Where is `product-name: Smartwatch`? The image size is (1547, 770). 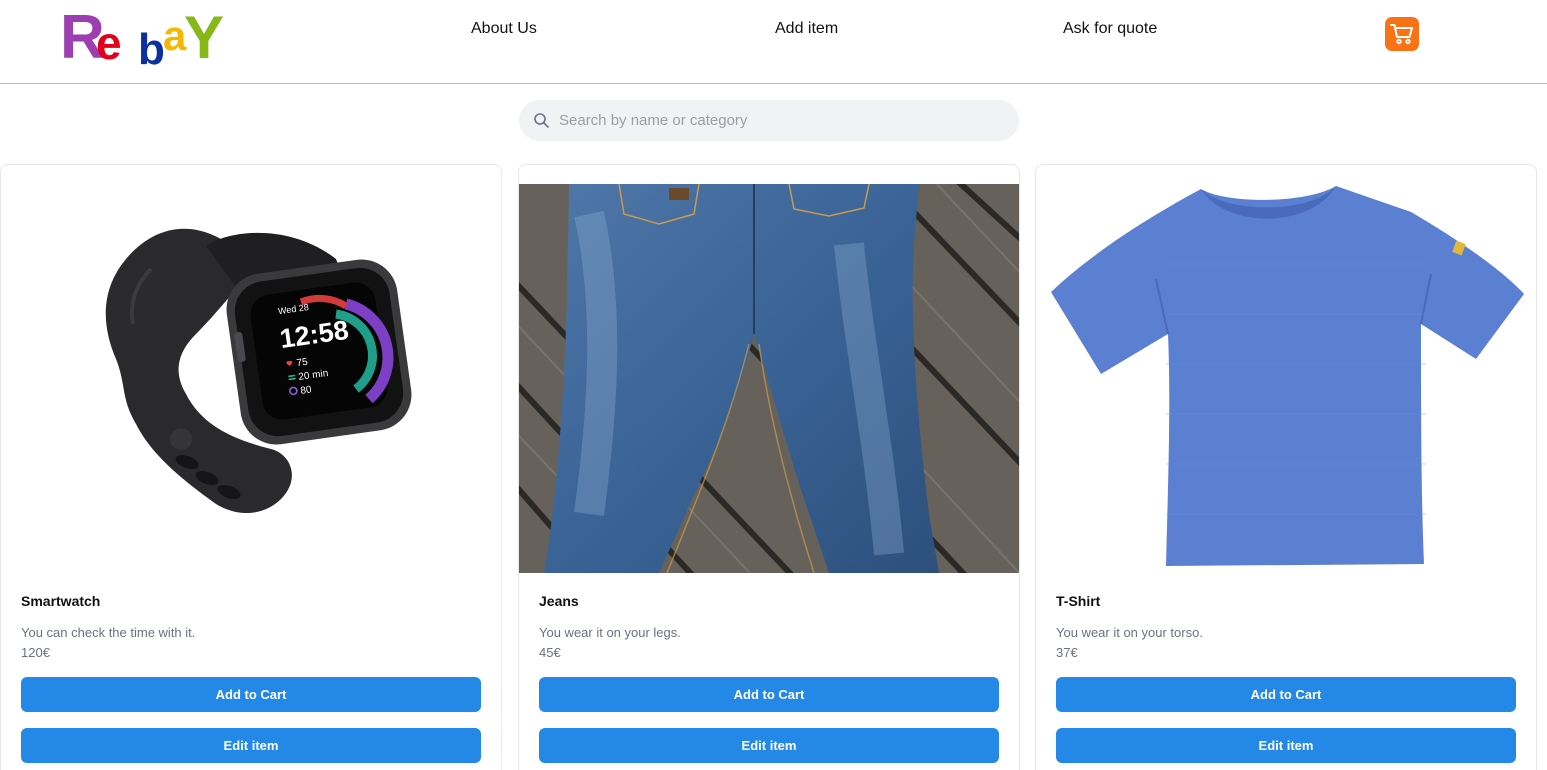 product-name: Smartwatch is located at coordinates (61, 601).